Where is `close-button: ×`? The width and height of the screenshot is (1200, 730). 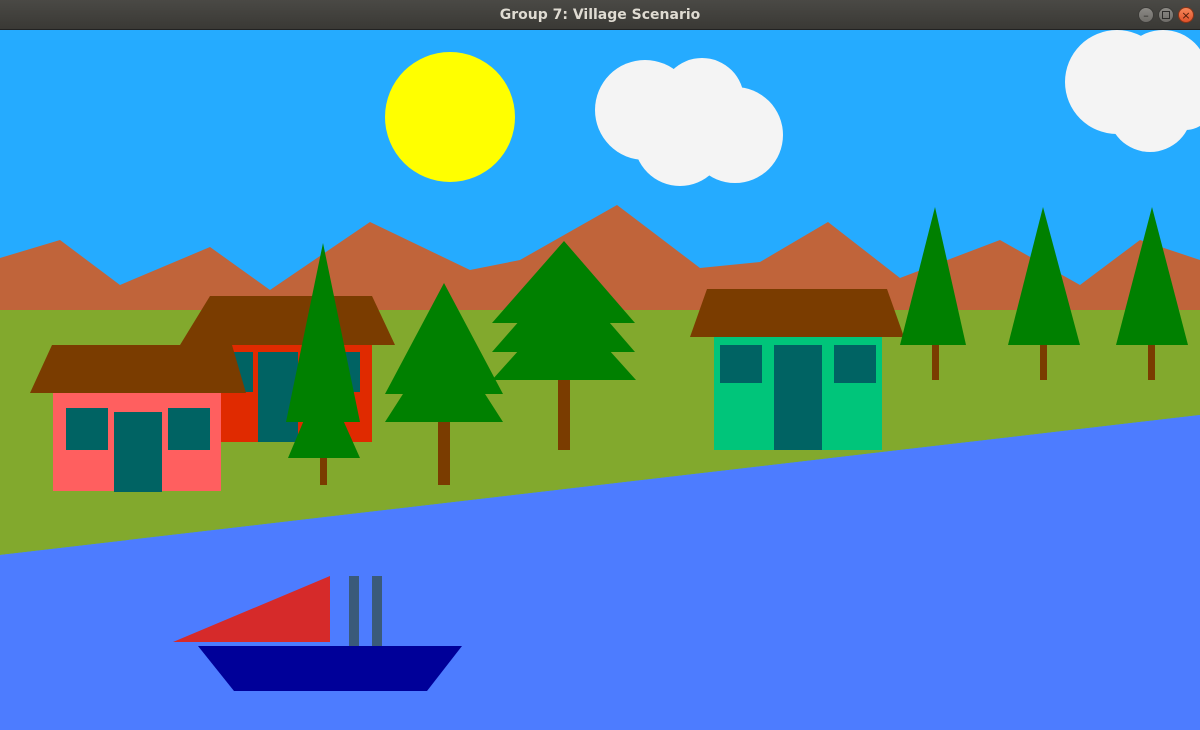
close-button: × is located at coordinates (1186, 15).